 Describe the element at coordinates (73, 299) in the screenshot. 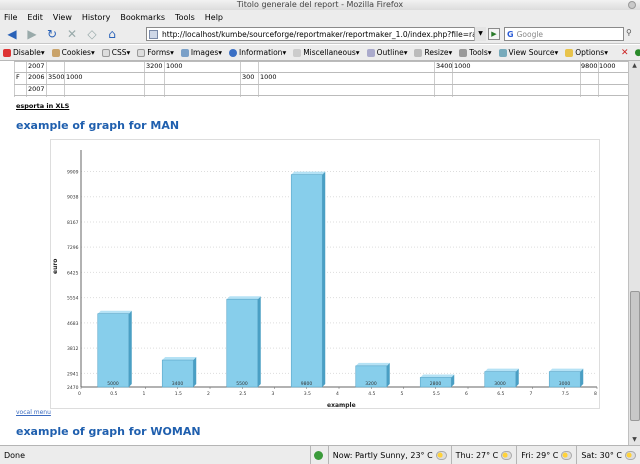

I see `y-tick-label: 5554` at that location.